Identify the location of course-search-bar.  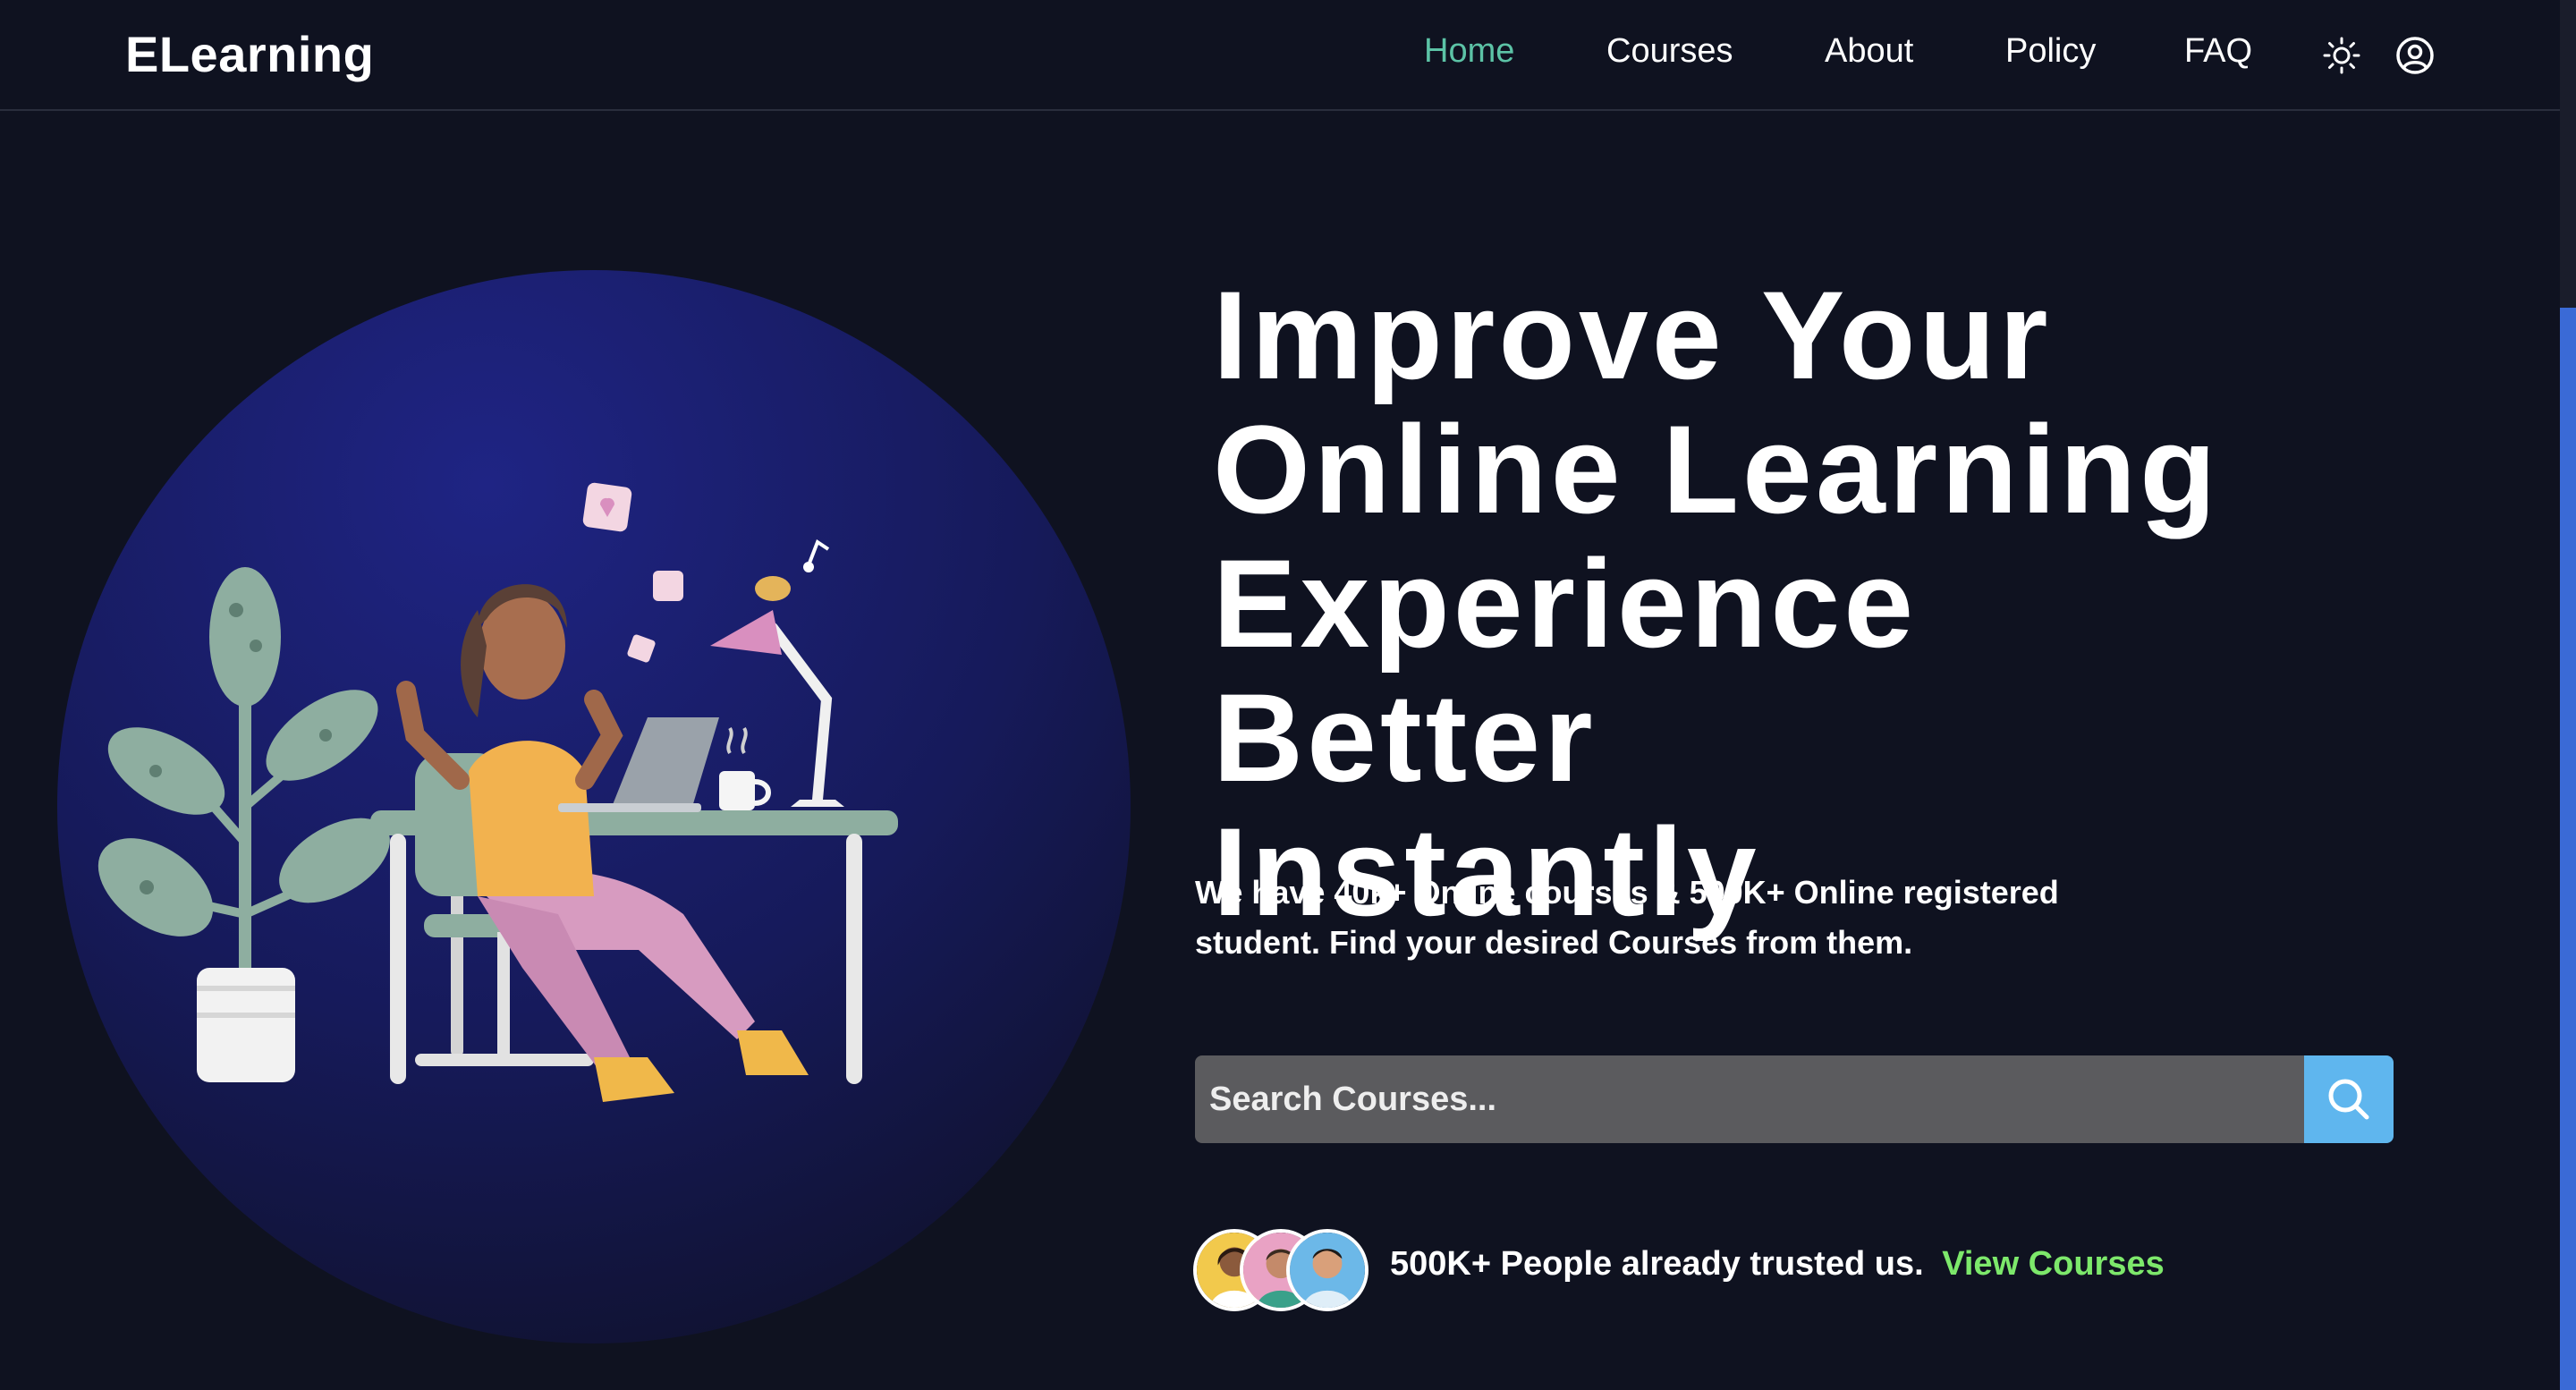
(1794, 1099).